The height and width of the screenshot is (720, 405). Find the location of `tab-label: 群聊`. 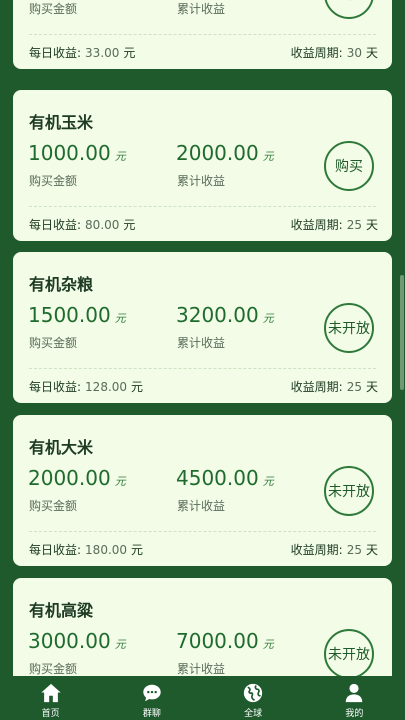

tab-label: 群聊 is located at coordinates (151, 714).